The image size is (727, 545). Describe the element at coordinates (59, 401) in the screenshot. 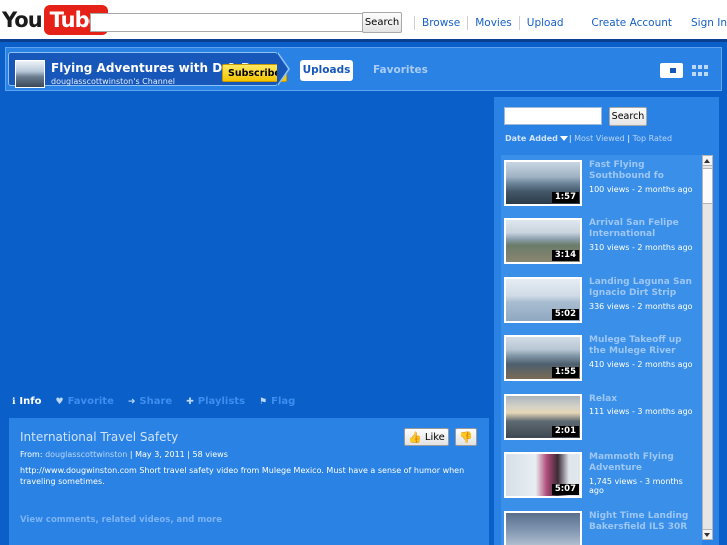

I see `heart-icon: ♥` at that location.